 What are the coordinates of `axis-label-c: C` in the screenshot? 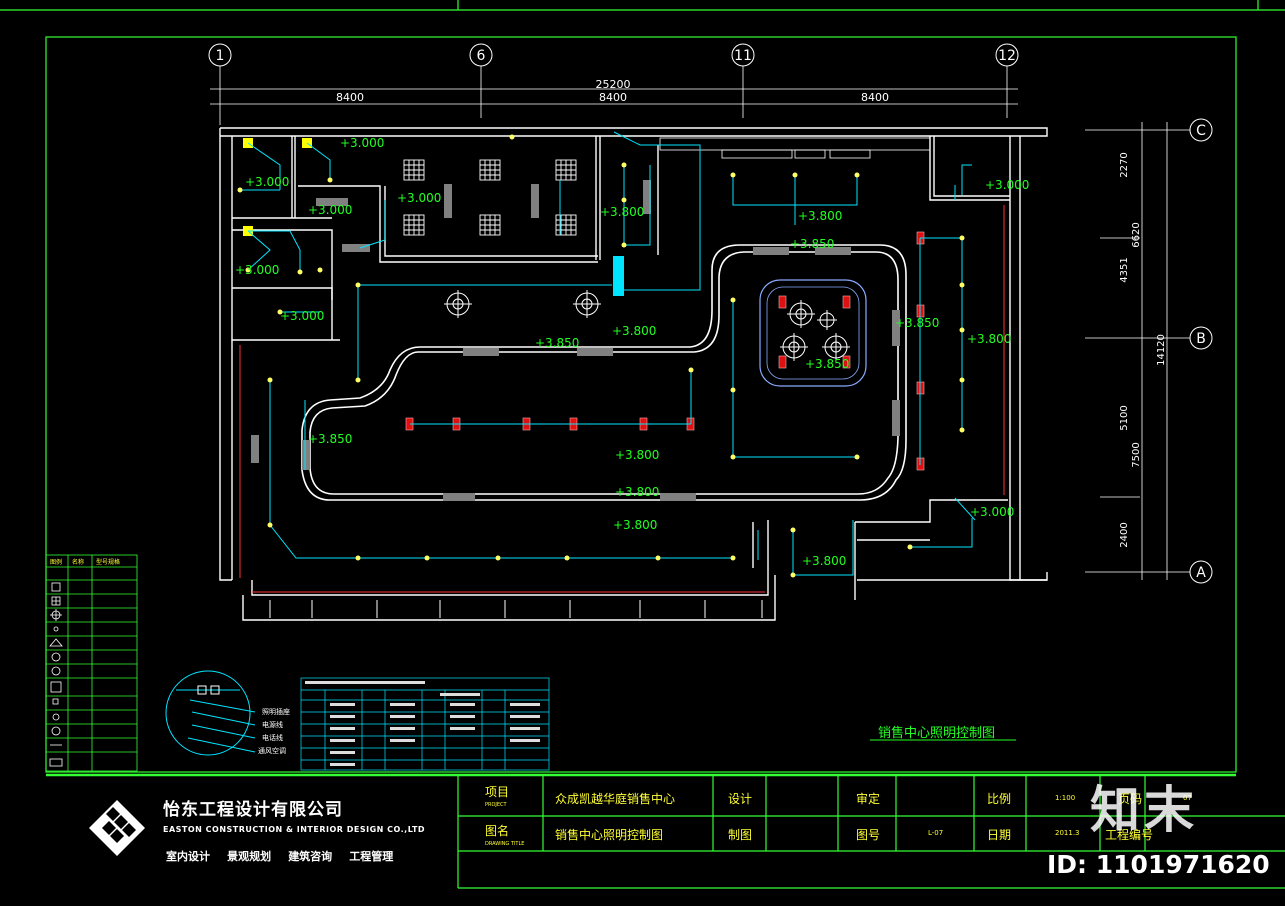 It's located at (1201, 131).